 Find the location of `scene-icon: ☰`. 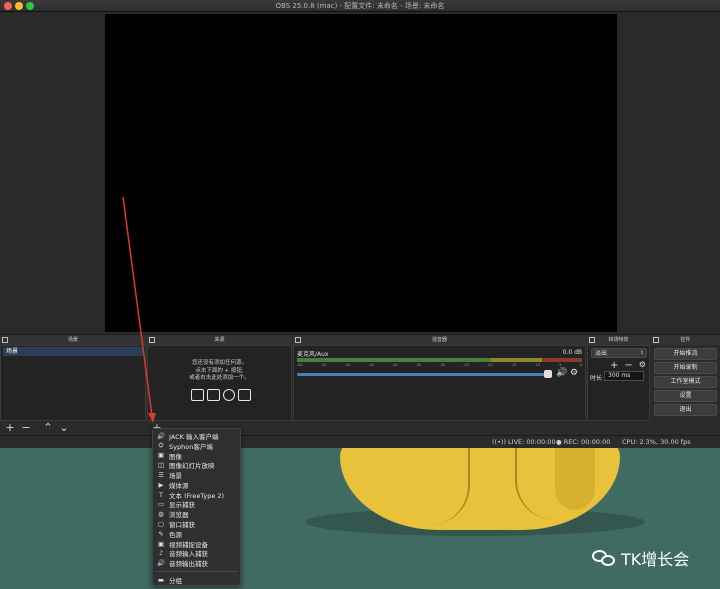

scene-icon: ☰ is located at coordinates (161, 475).